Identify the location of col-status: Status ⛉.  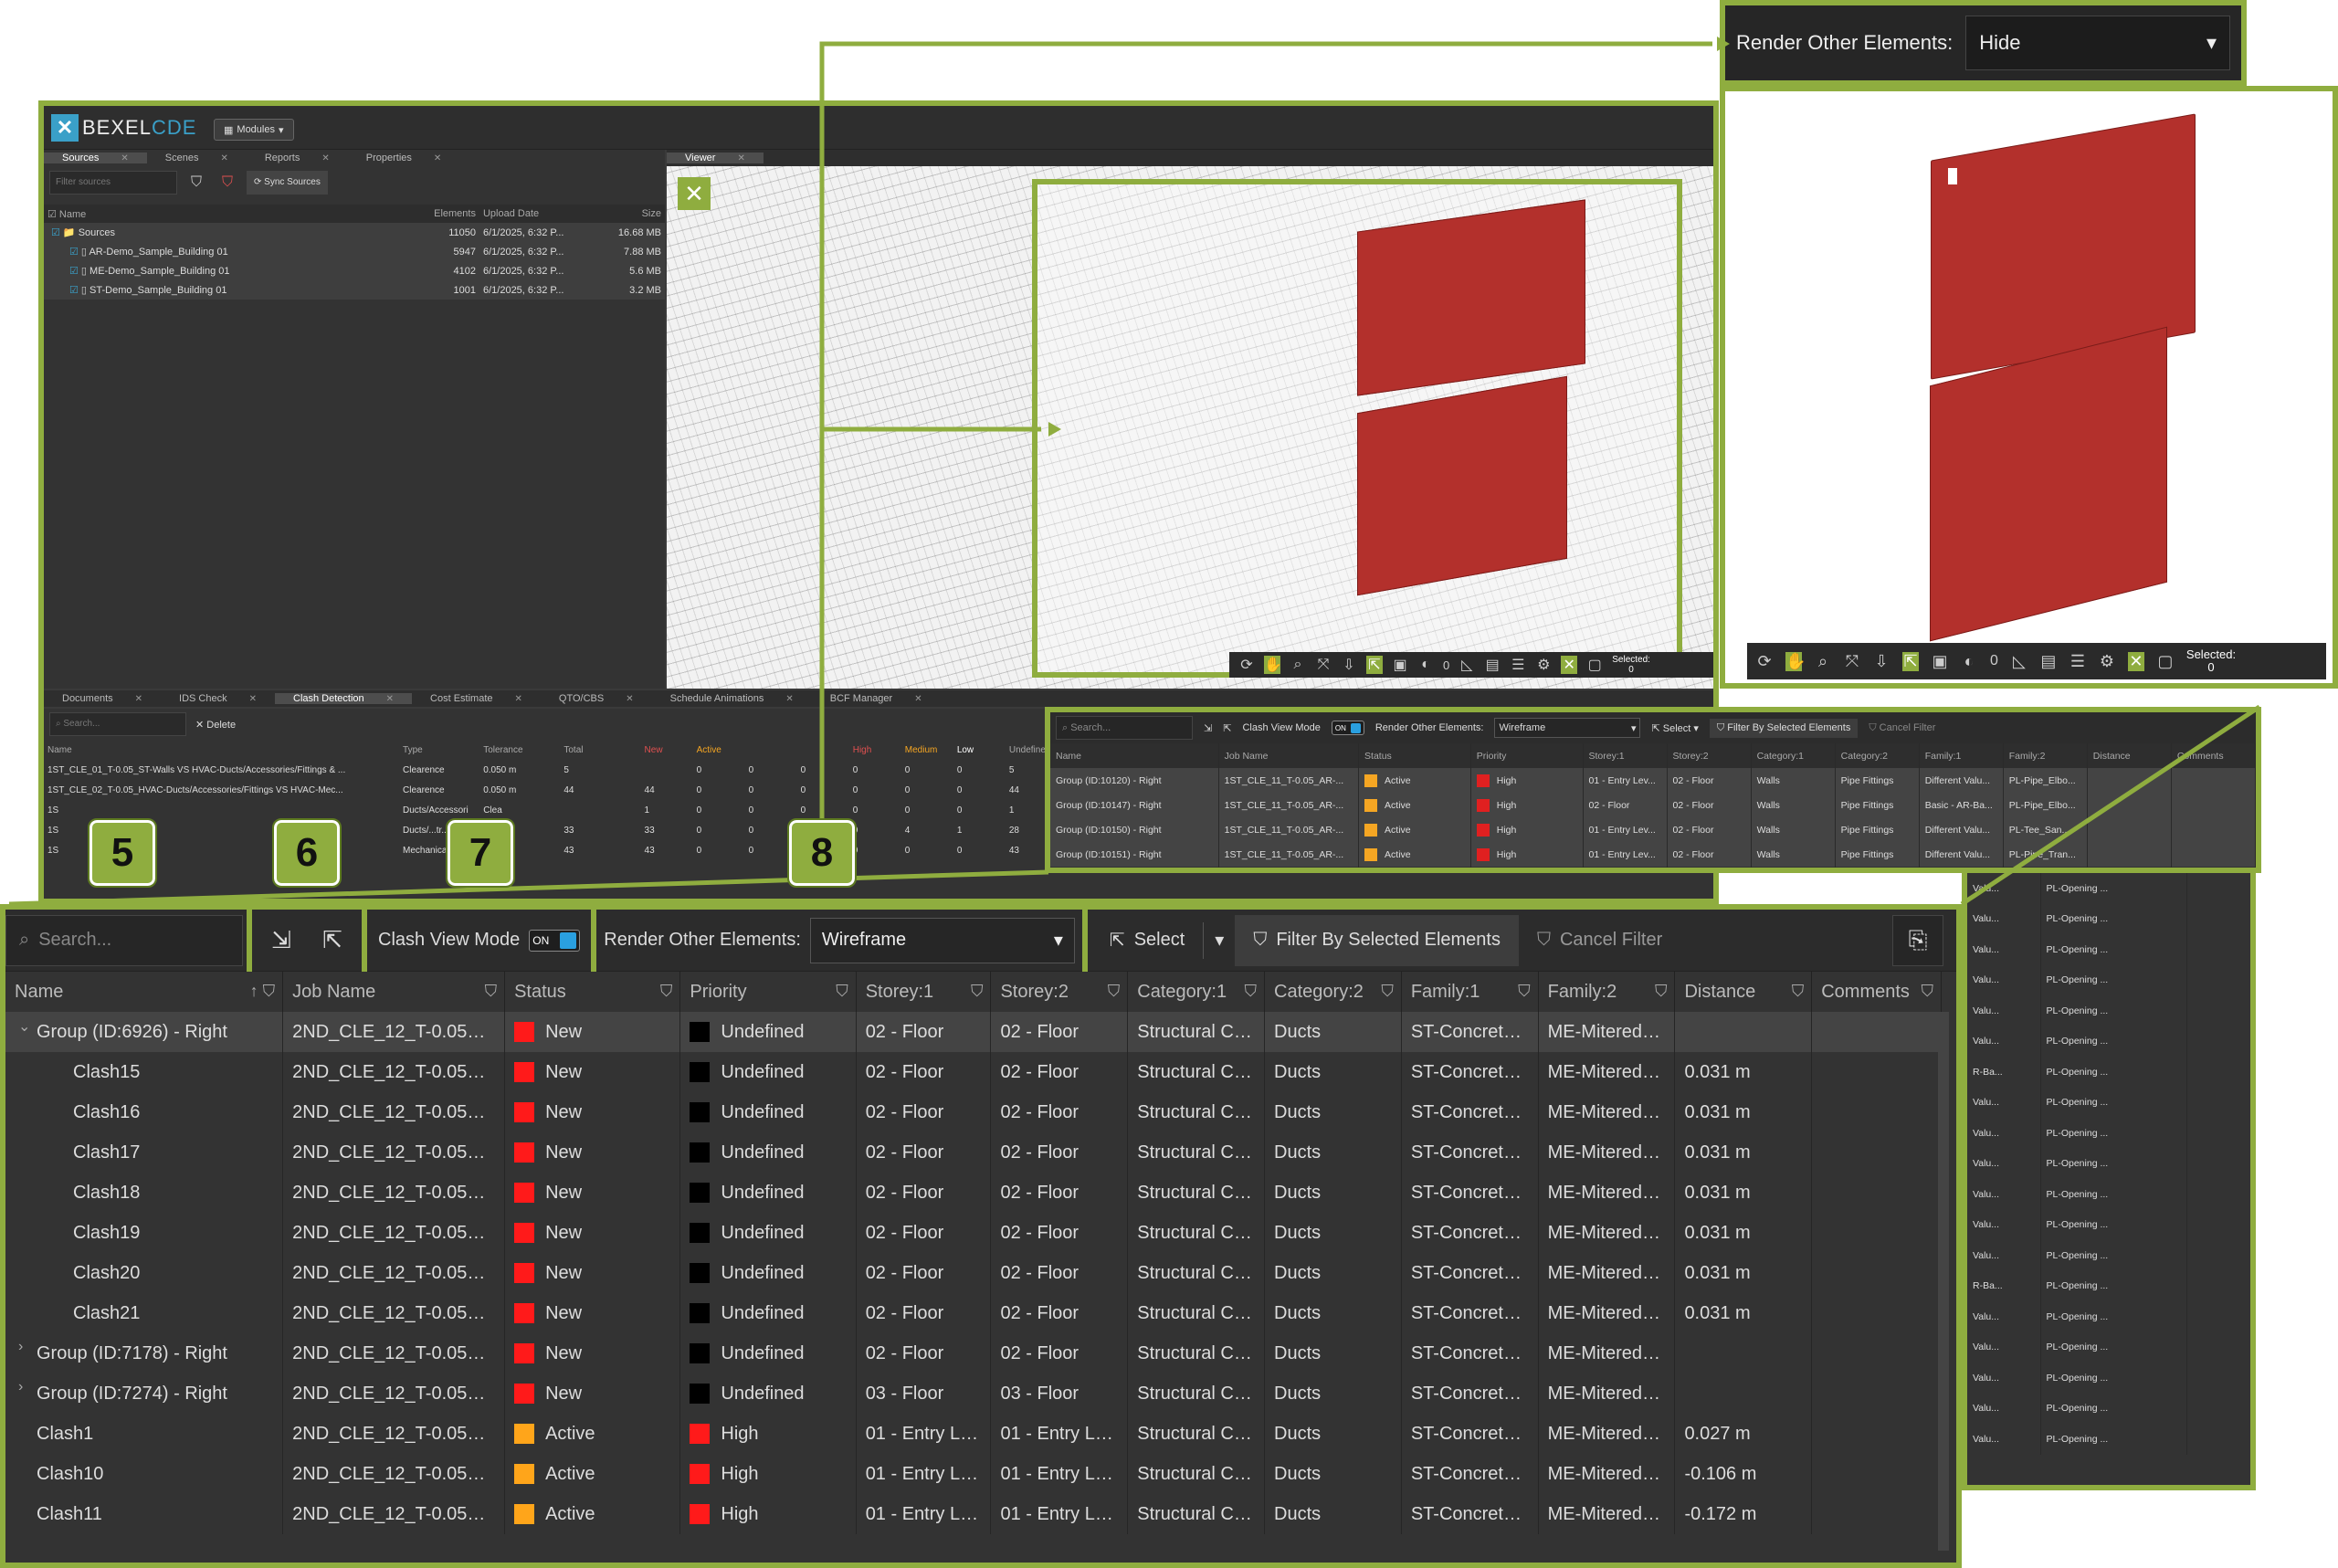
(592, 992).